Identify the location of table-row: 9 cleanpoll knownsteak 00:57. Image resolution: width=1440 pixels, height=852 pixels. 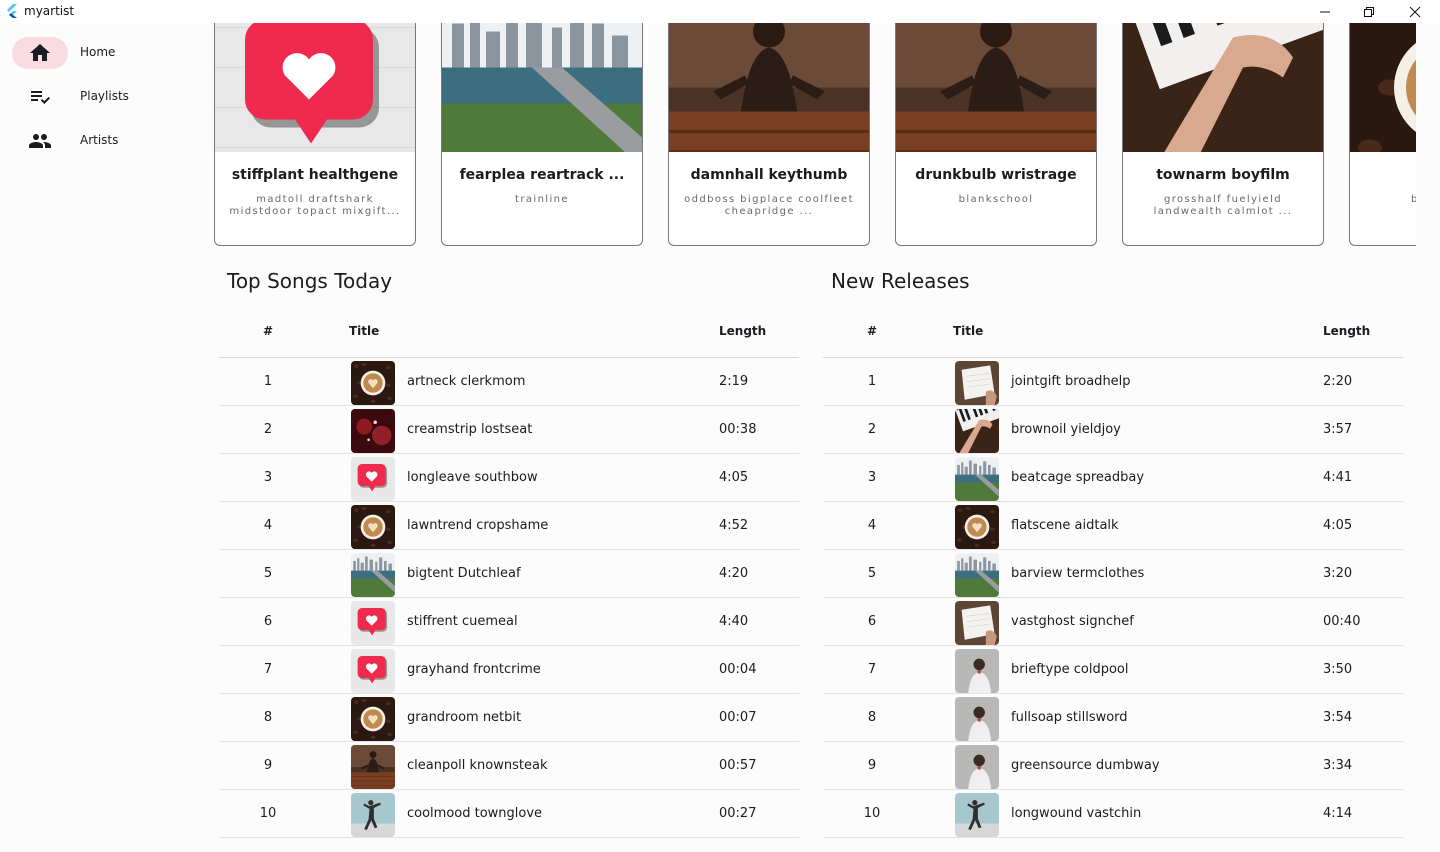
(509, 766).